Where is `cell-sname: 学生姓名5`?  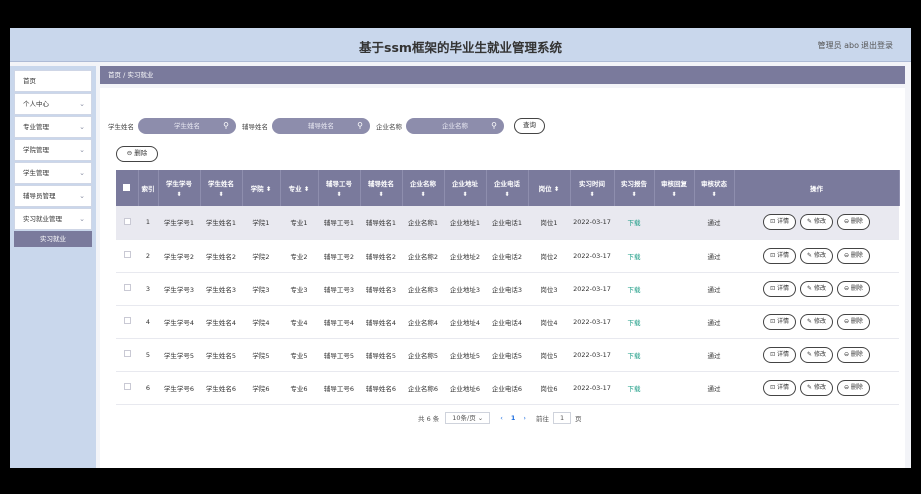
cell-sname: 学生姓名5 is located at coordinates (221, 355).